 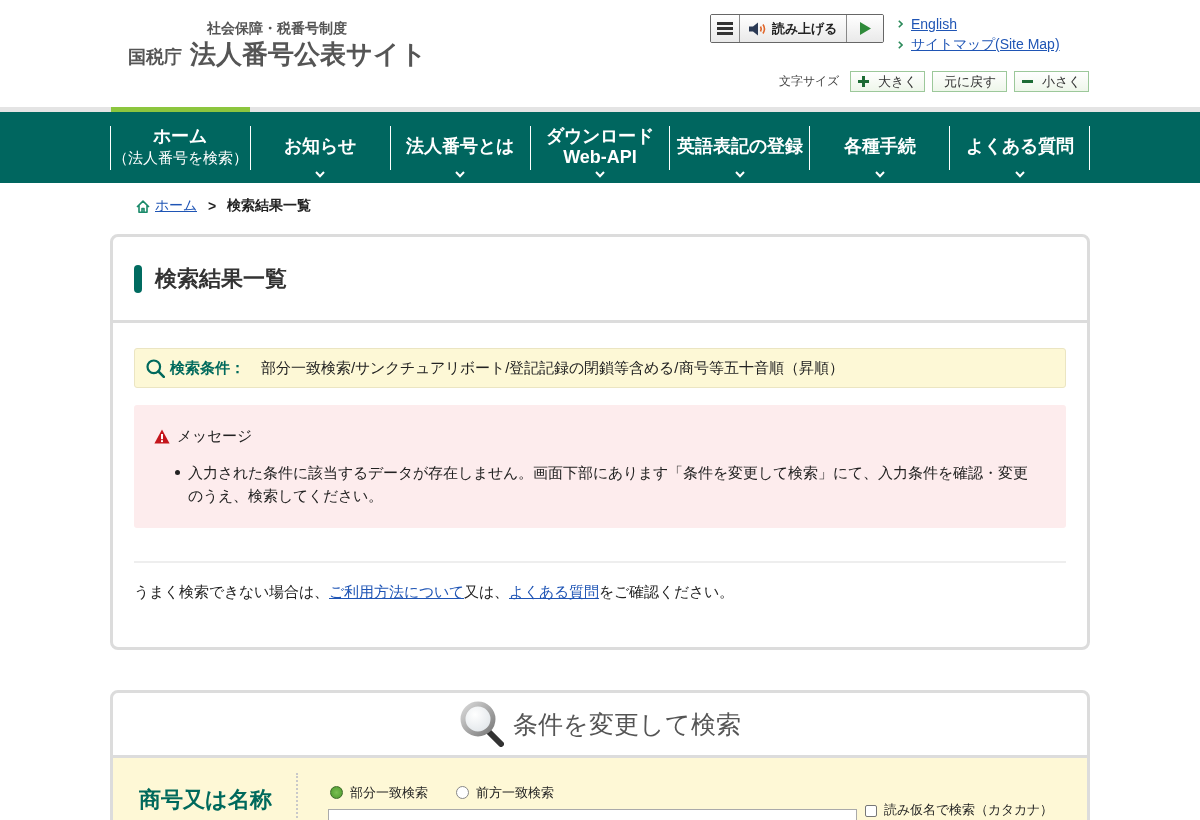 What do you see at coordinates (863, 81) in the screenshot?
I see `plus-icon` at bounding box center [863, 81].